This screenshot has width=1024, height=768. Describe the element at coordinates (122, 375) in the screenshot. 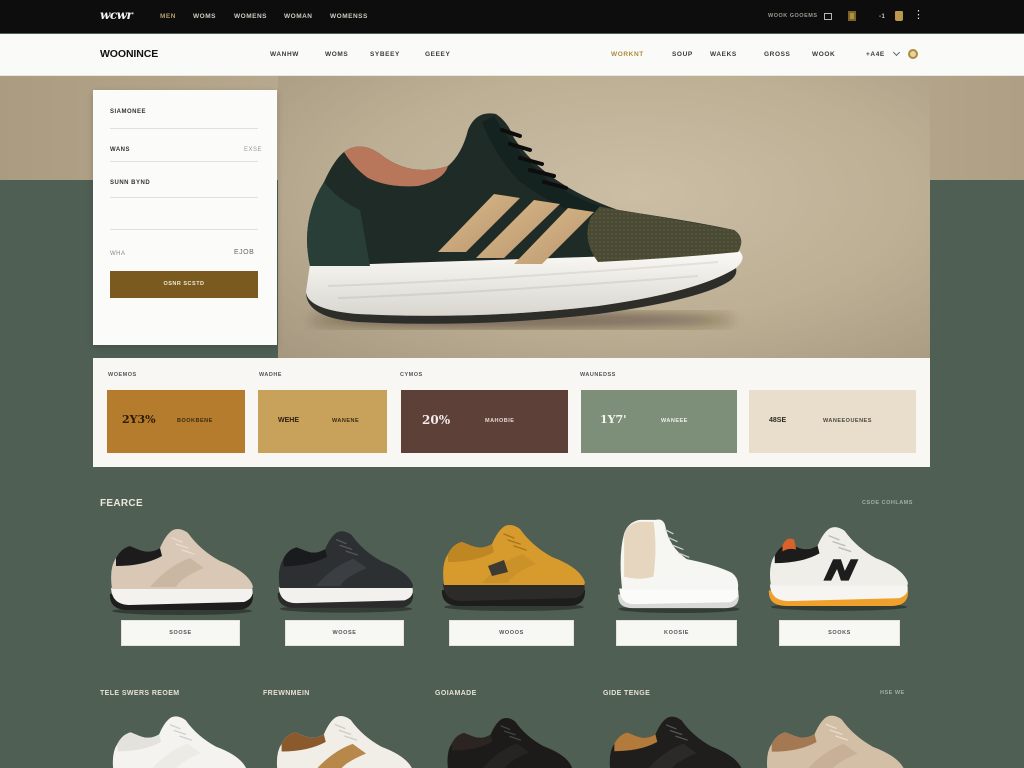

I see `band-column-label: WOEMOS` at that location.